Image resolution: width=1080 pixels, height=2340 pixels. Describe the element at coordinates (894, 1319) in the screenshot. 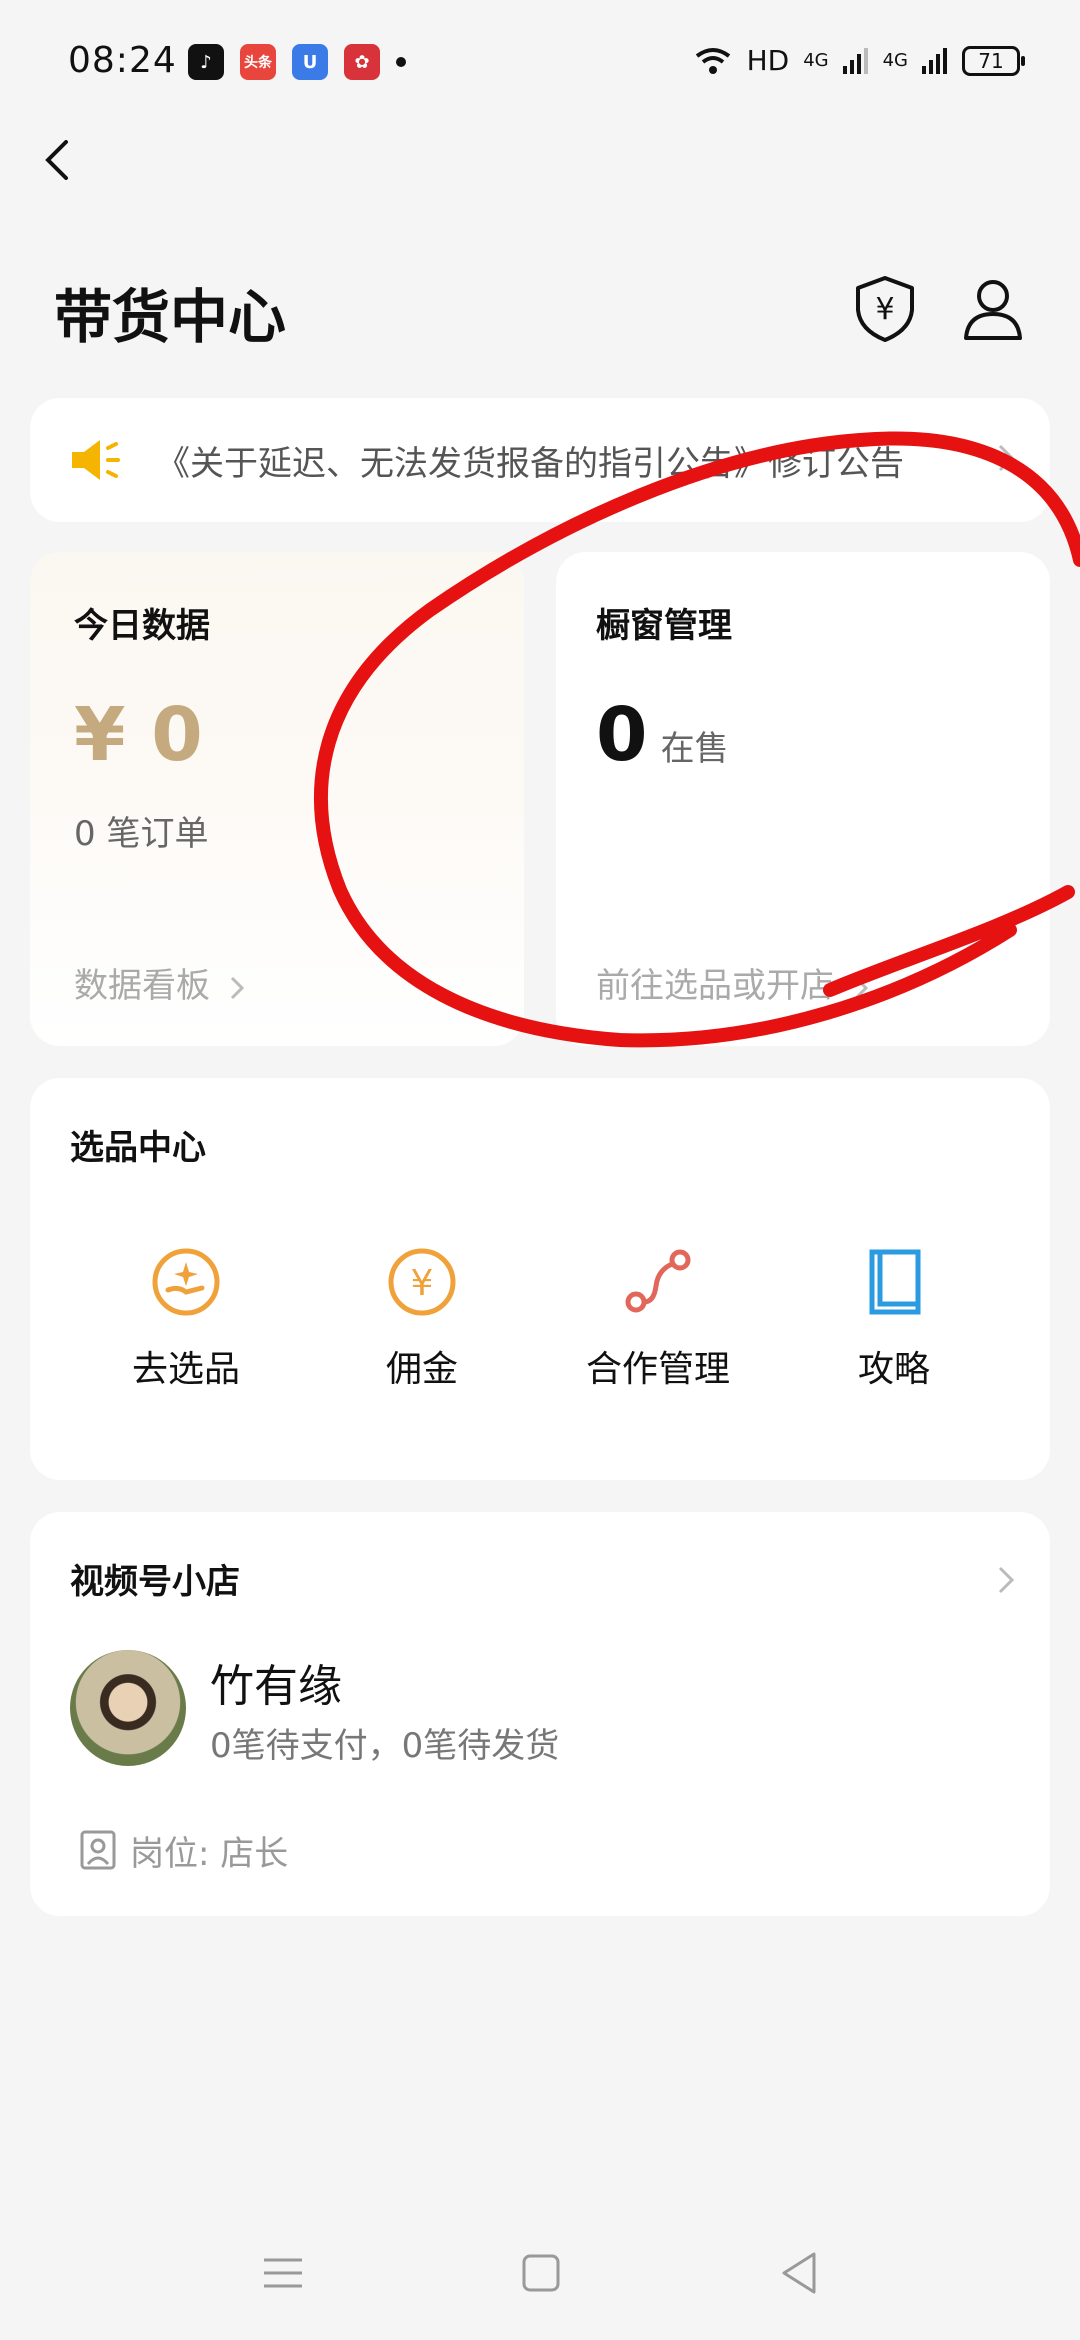

I see `guide-button: 攻略` at that location.